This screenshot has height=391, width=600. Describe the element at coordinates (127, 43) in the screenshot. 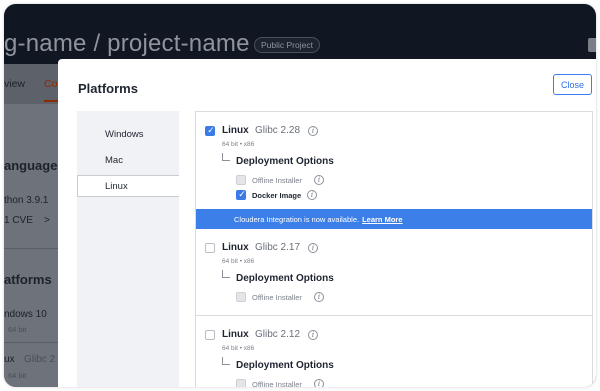

I see `background-project-title: g-name / project-name` at that location.